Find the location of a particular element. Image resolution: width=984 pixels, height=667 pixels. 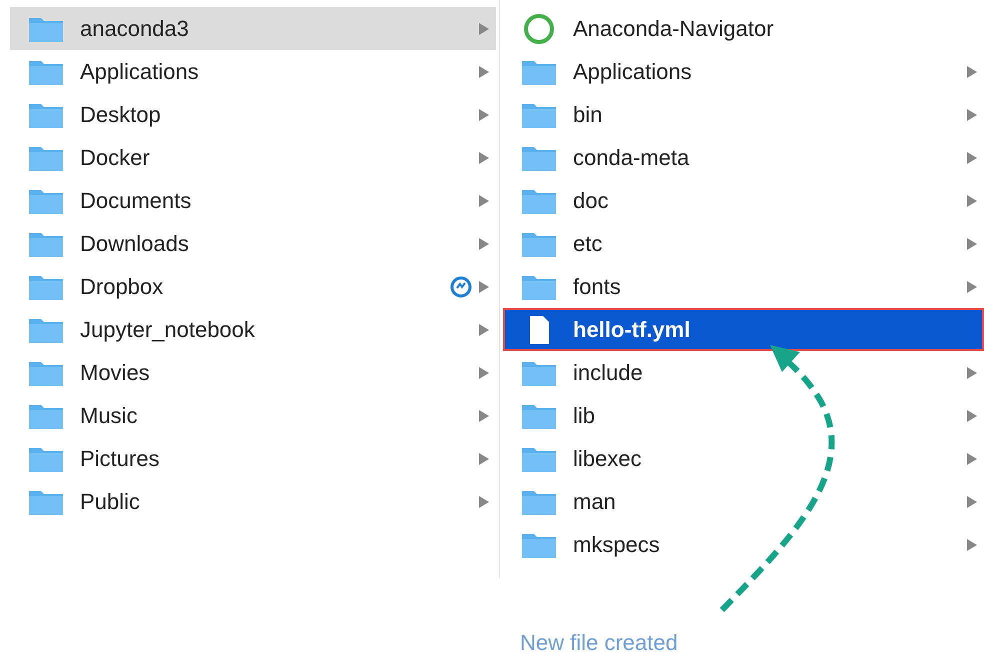

file-row: Movies is located at coordinates (253, 372).